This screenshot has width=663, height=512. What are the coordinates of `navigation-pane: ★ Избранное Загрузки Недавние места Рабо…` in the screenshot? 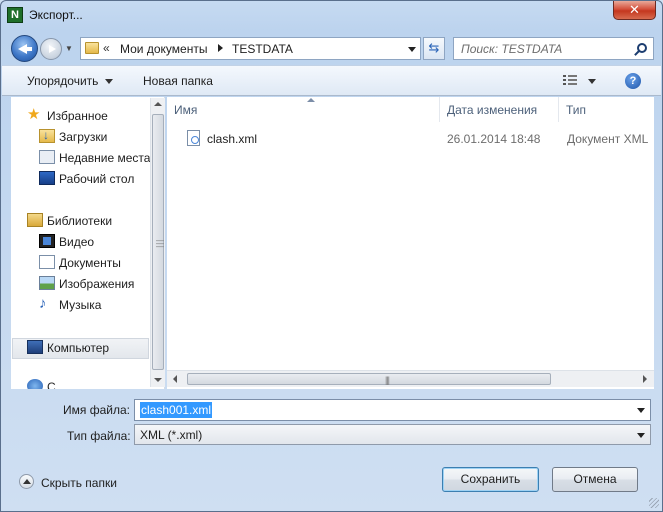 It's located at (88, 243).